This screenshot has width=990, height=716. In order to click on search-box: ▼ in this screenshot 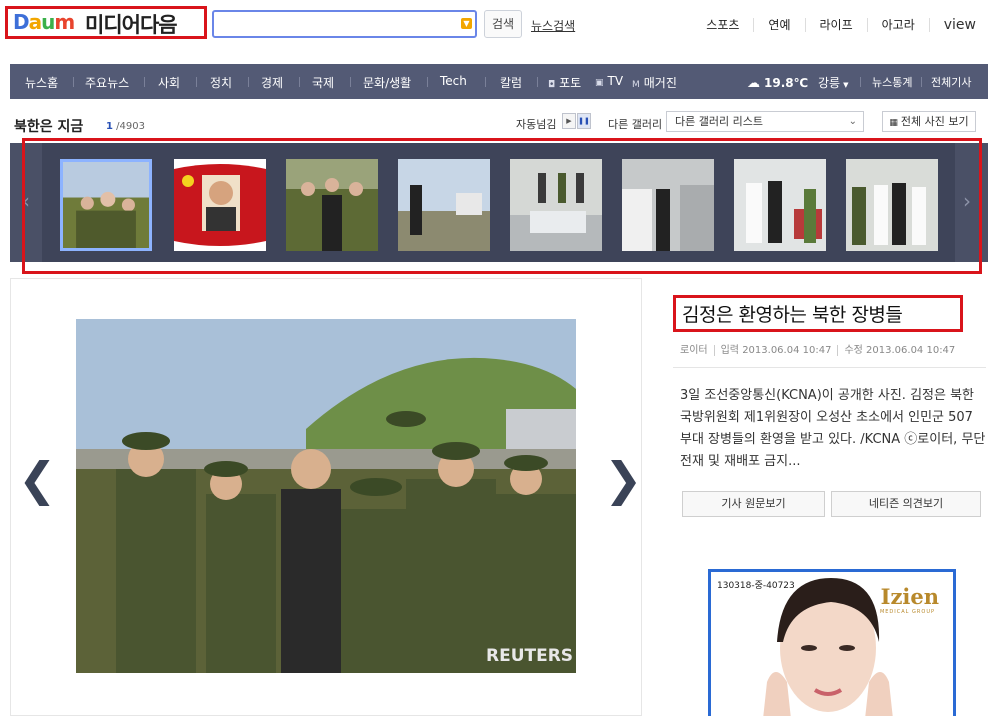, I will do `click(344, 24)`.